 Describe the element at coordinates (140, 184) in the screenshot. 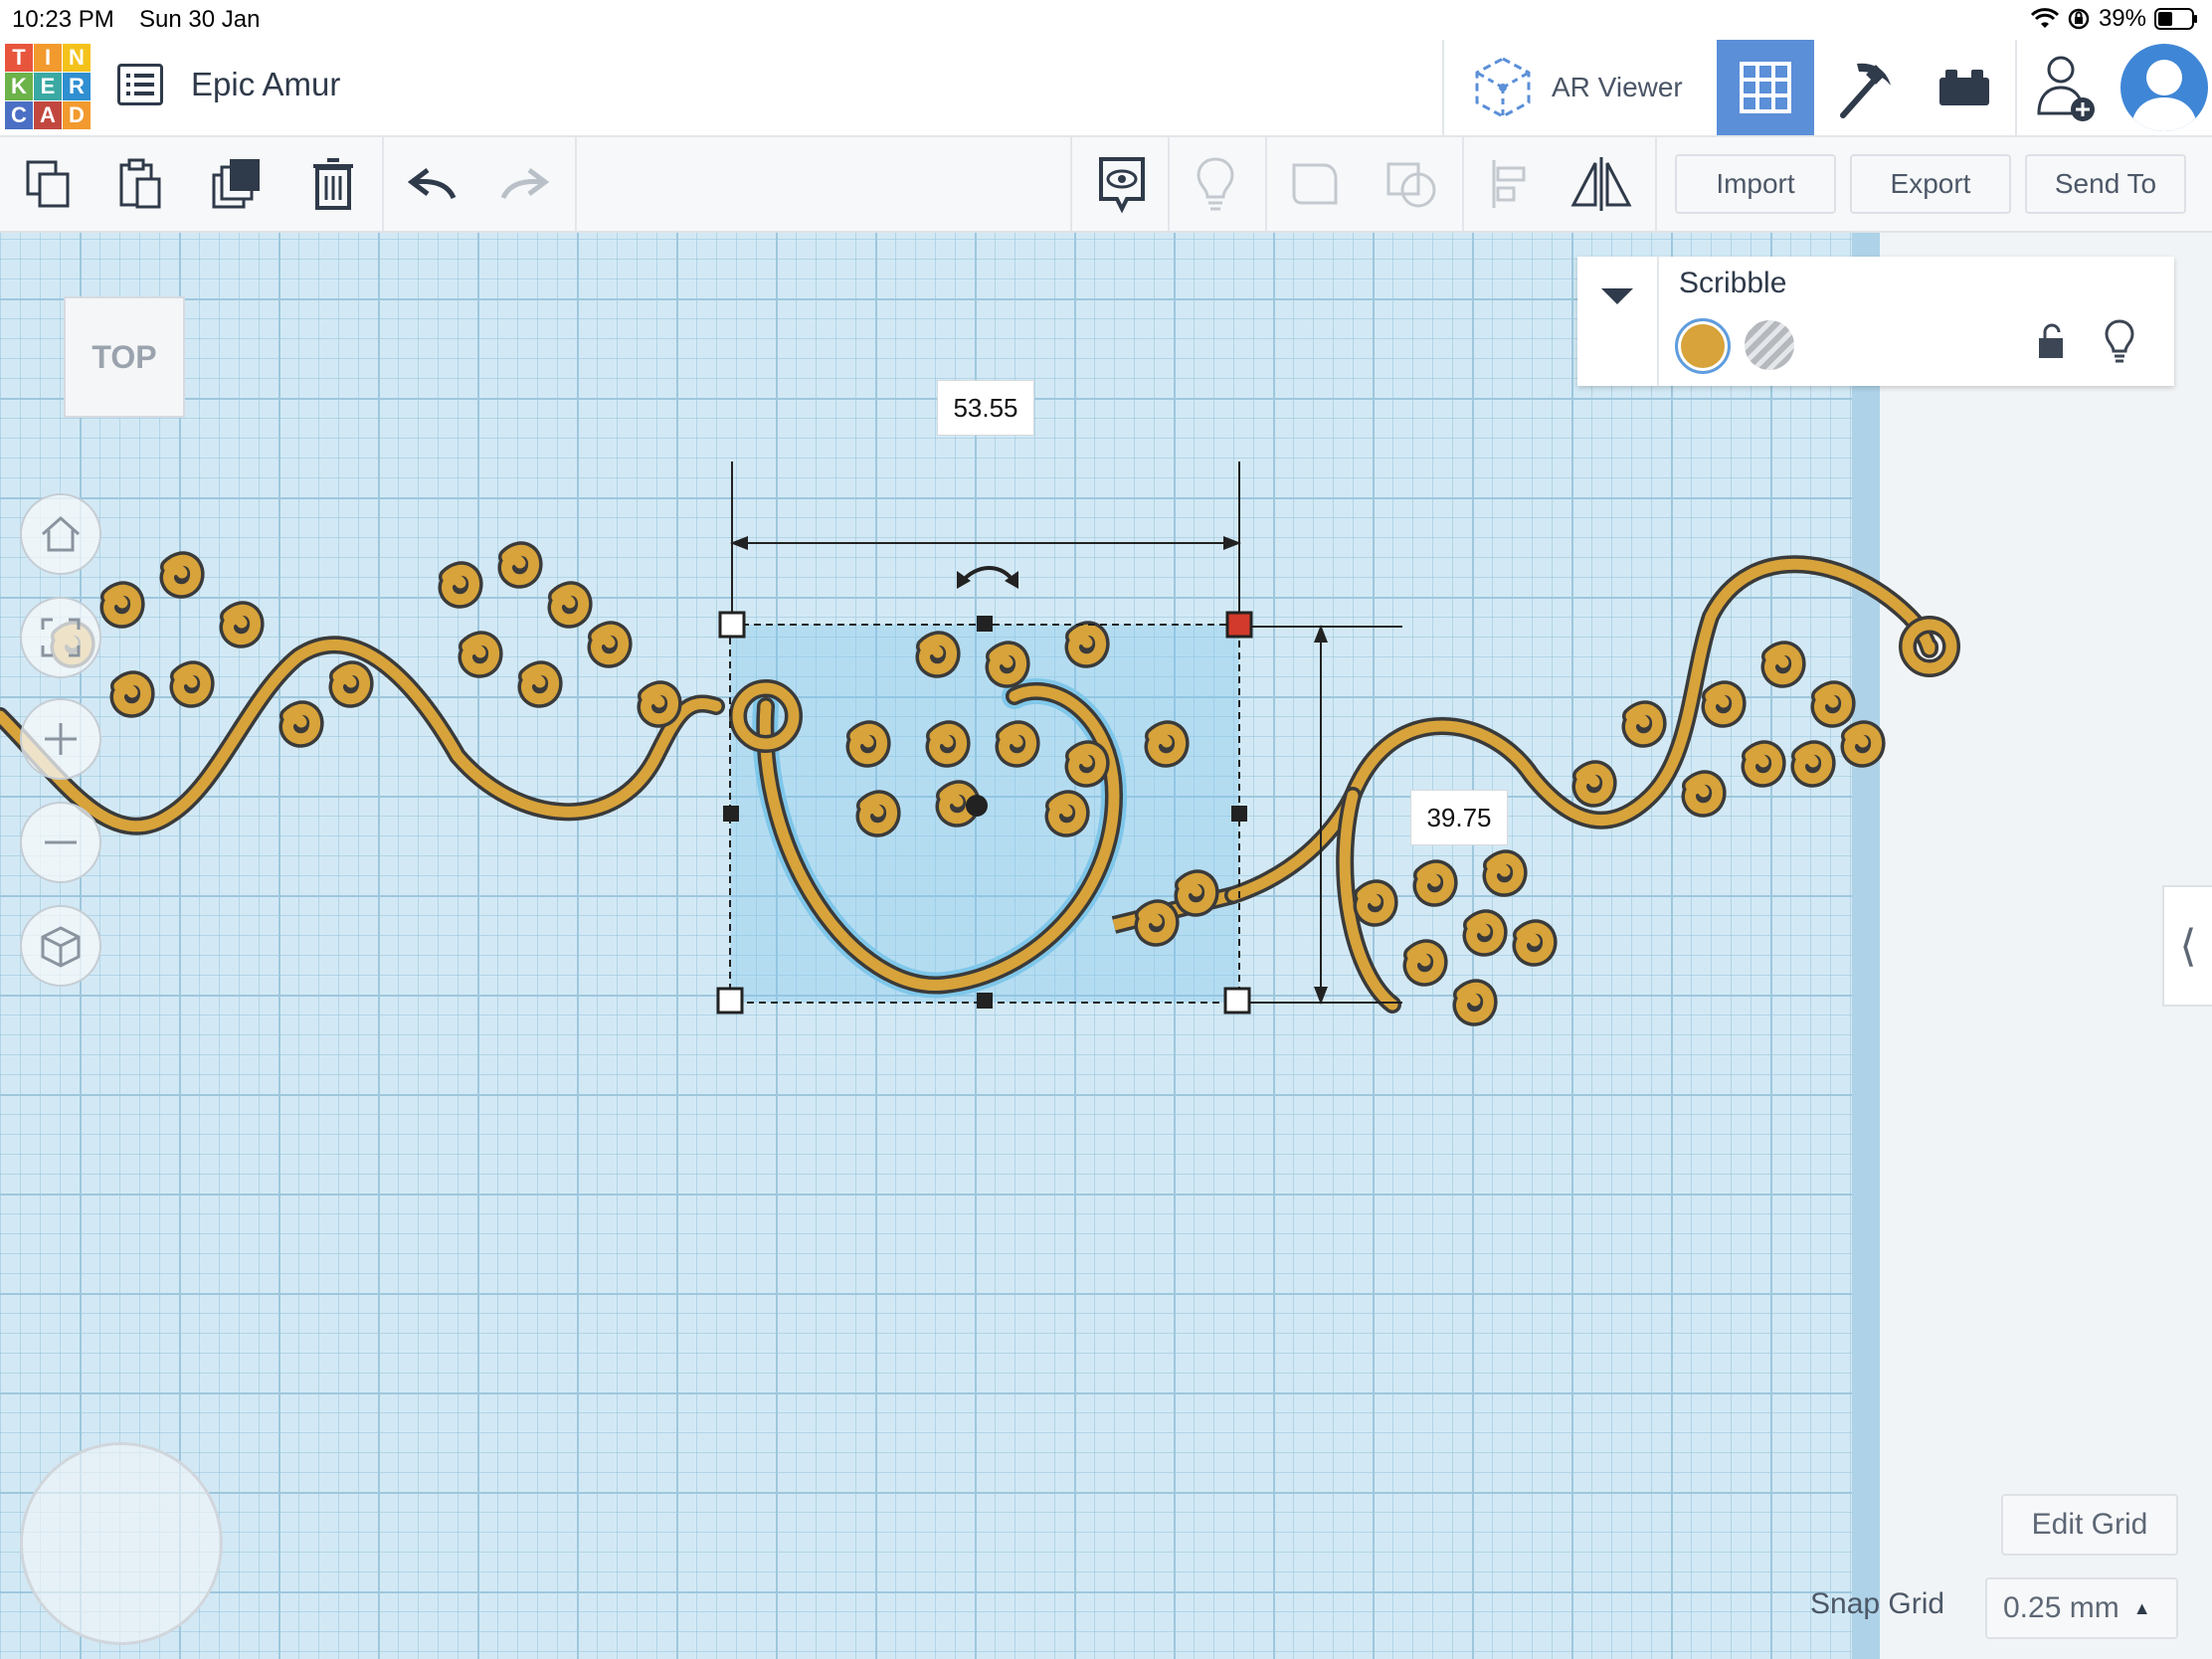

I see `paste-button` at that location.